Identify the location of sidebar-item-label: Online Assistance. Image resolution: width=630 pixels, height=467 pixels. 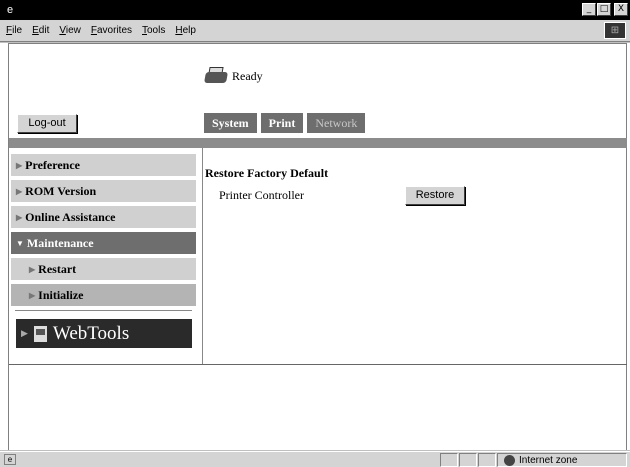
(70, 216).